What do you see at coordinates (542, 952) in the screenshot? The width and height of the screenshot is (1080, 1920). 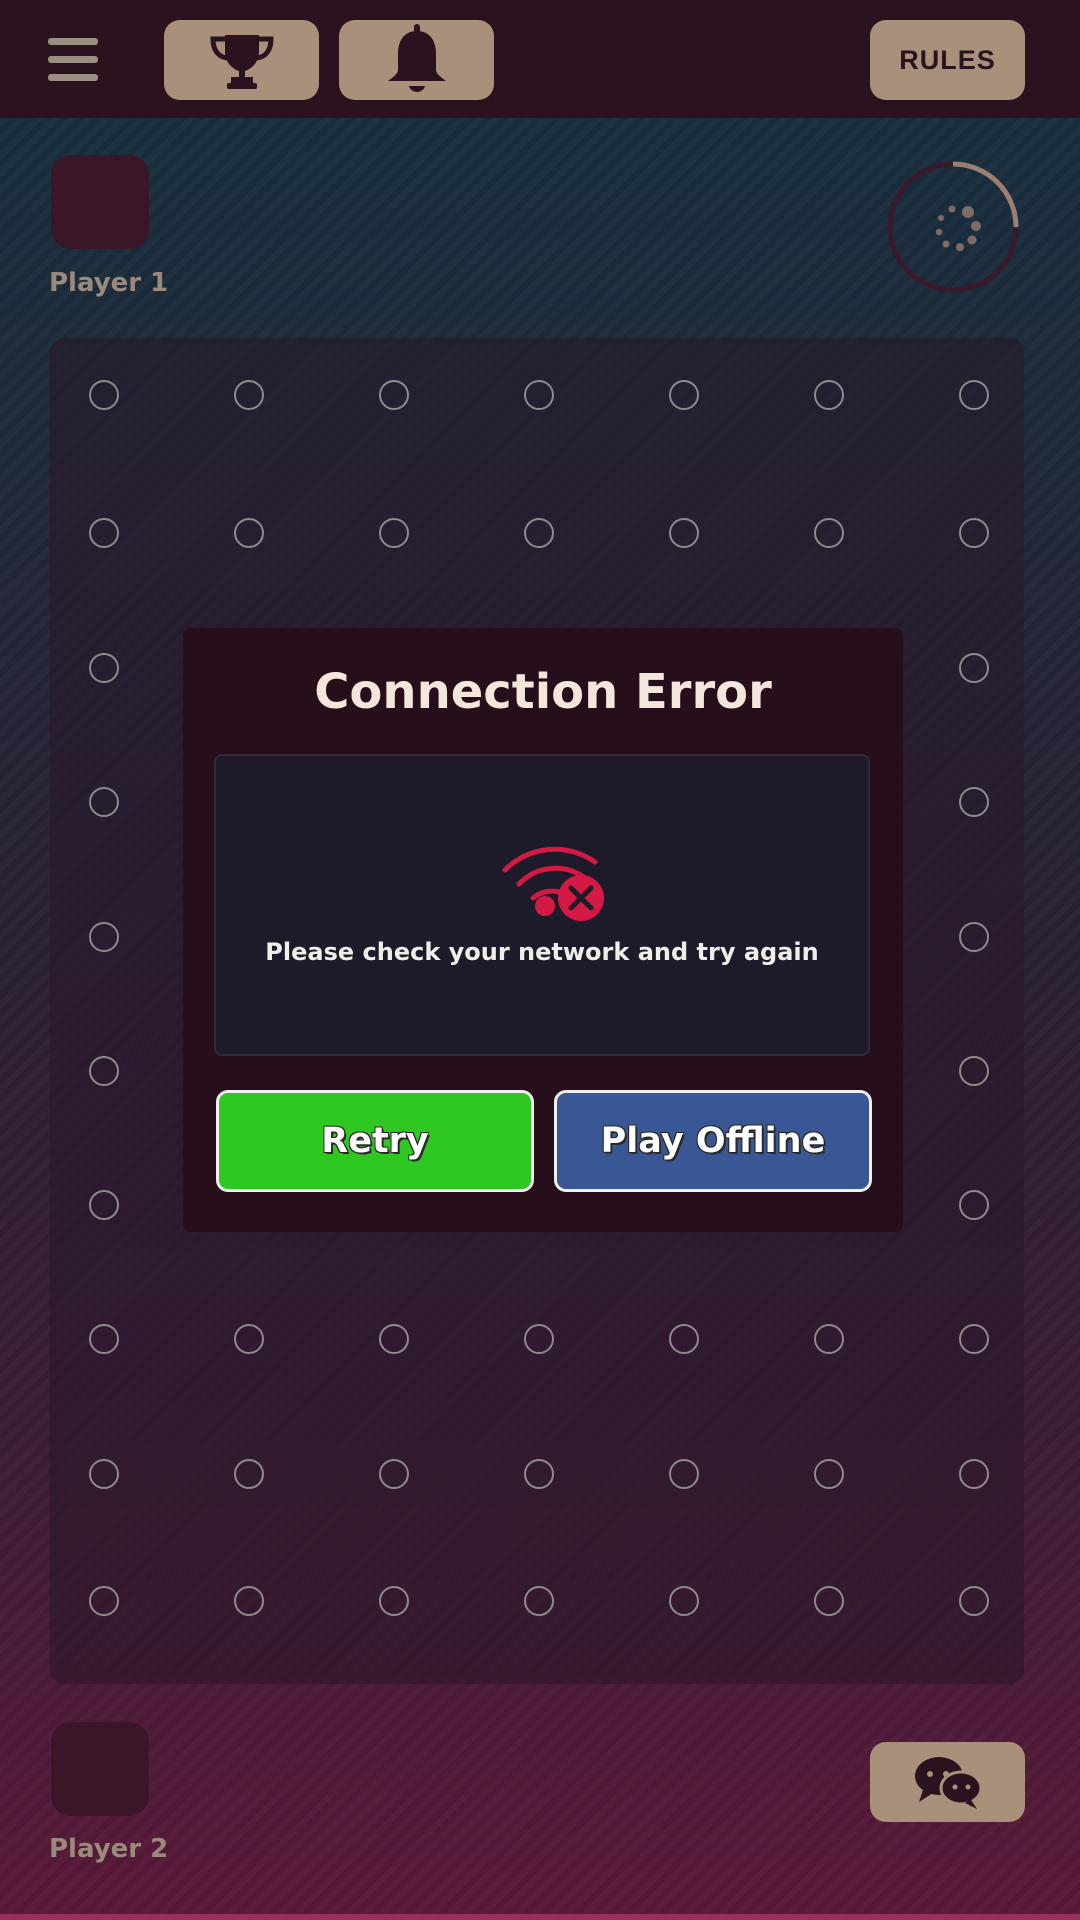 I see `error-message: Please check your network and try again` at bounding box center [542, 952].